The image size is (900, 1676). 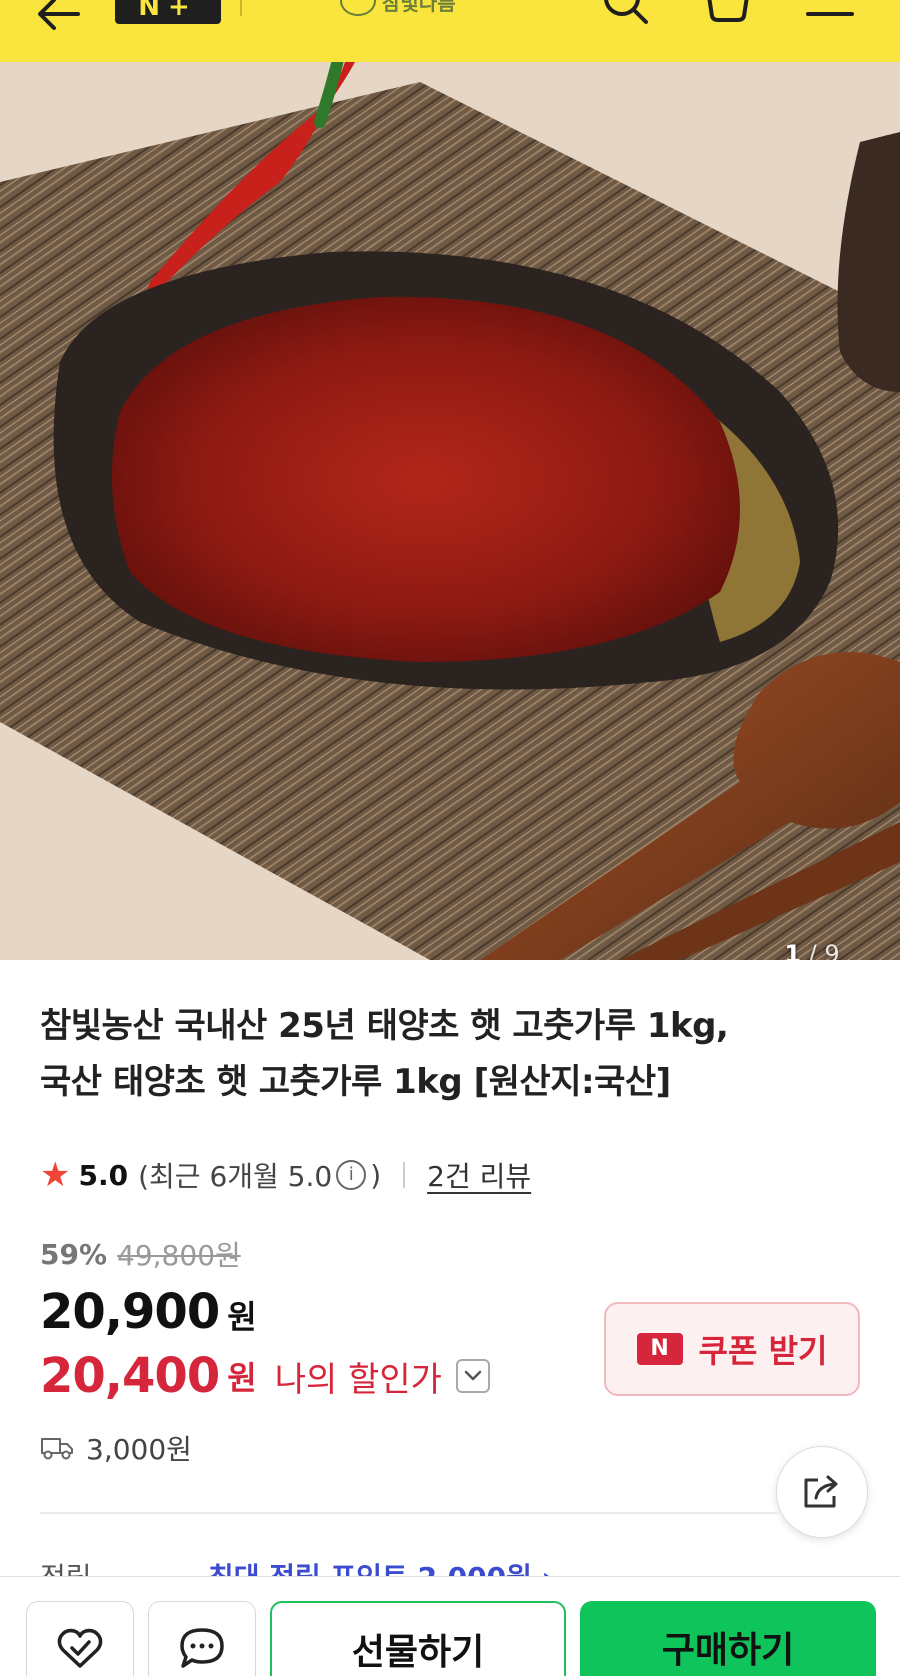 What do you see at coordinates (384, 1026) in the screenshot?
I see `product-title-line-1: 참빛농산 국내산 25년 태양초 햇 고춧가루 1kg,` at bounding box center [384, 1026].